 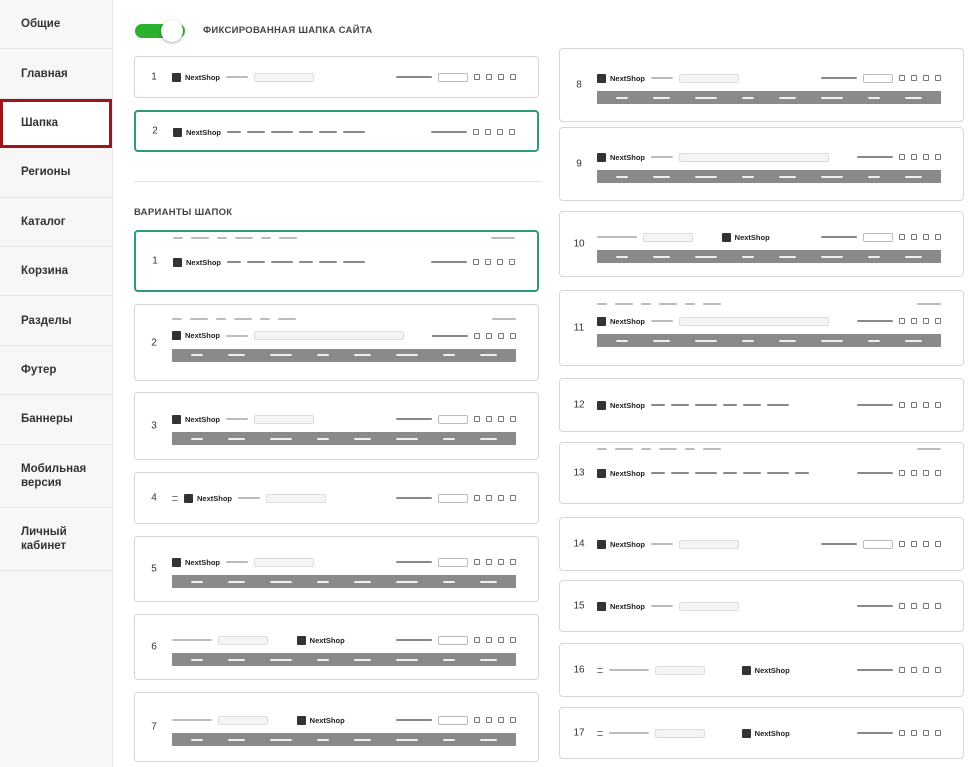 I want to click on sidebar-item-banners: Баннеры, so click(x=56, y=420).